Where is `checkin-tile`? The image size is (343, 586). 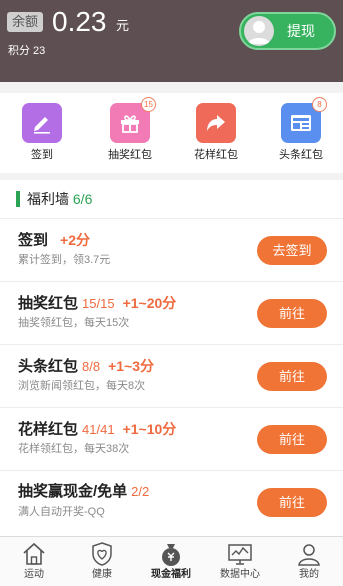 checkin-tile is located at coordinates (42, 123).